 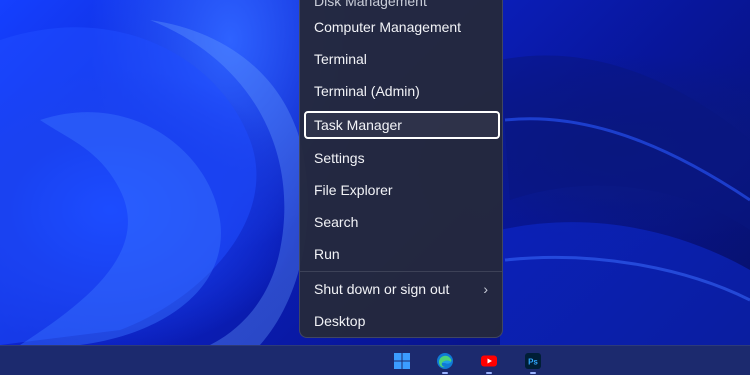 I want to click on chevron-right-icon: ›, so click(x=485, y=289).